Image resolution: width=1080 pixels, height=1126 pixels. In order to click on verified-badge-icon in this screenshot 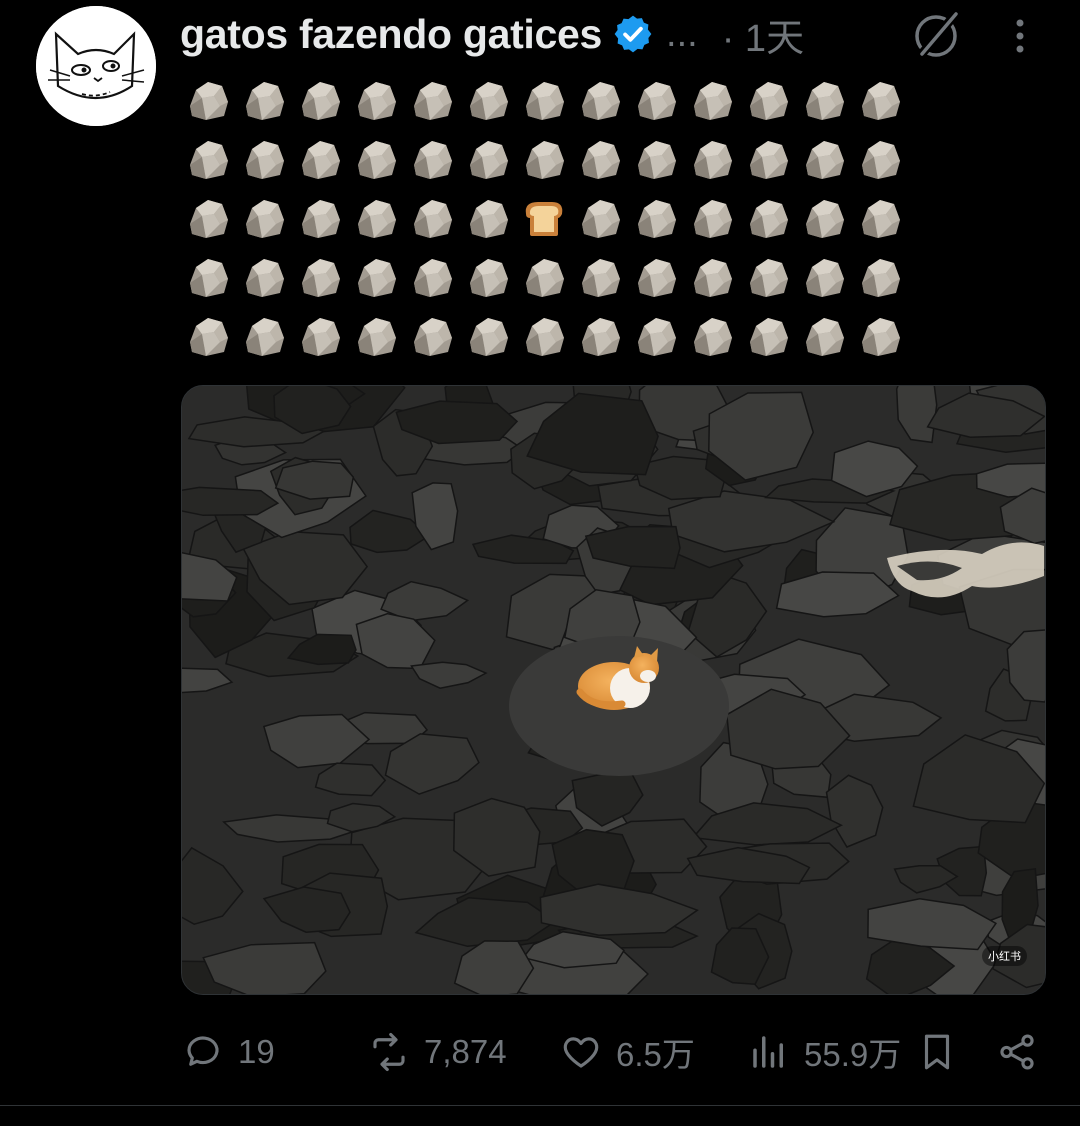, I will do `click(633, 34)`.